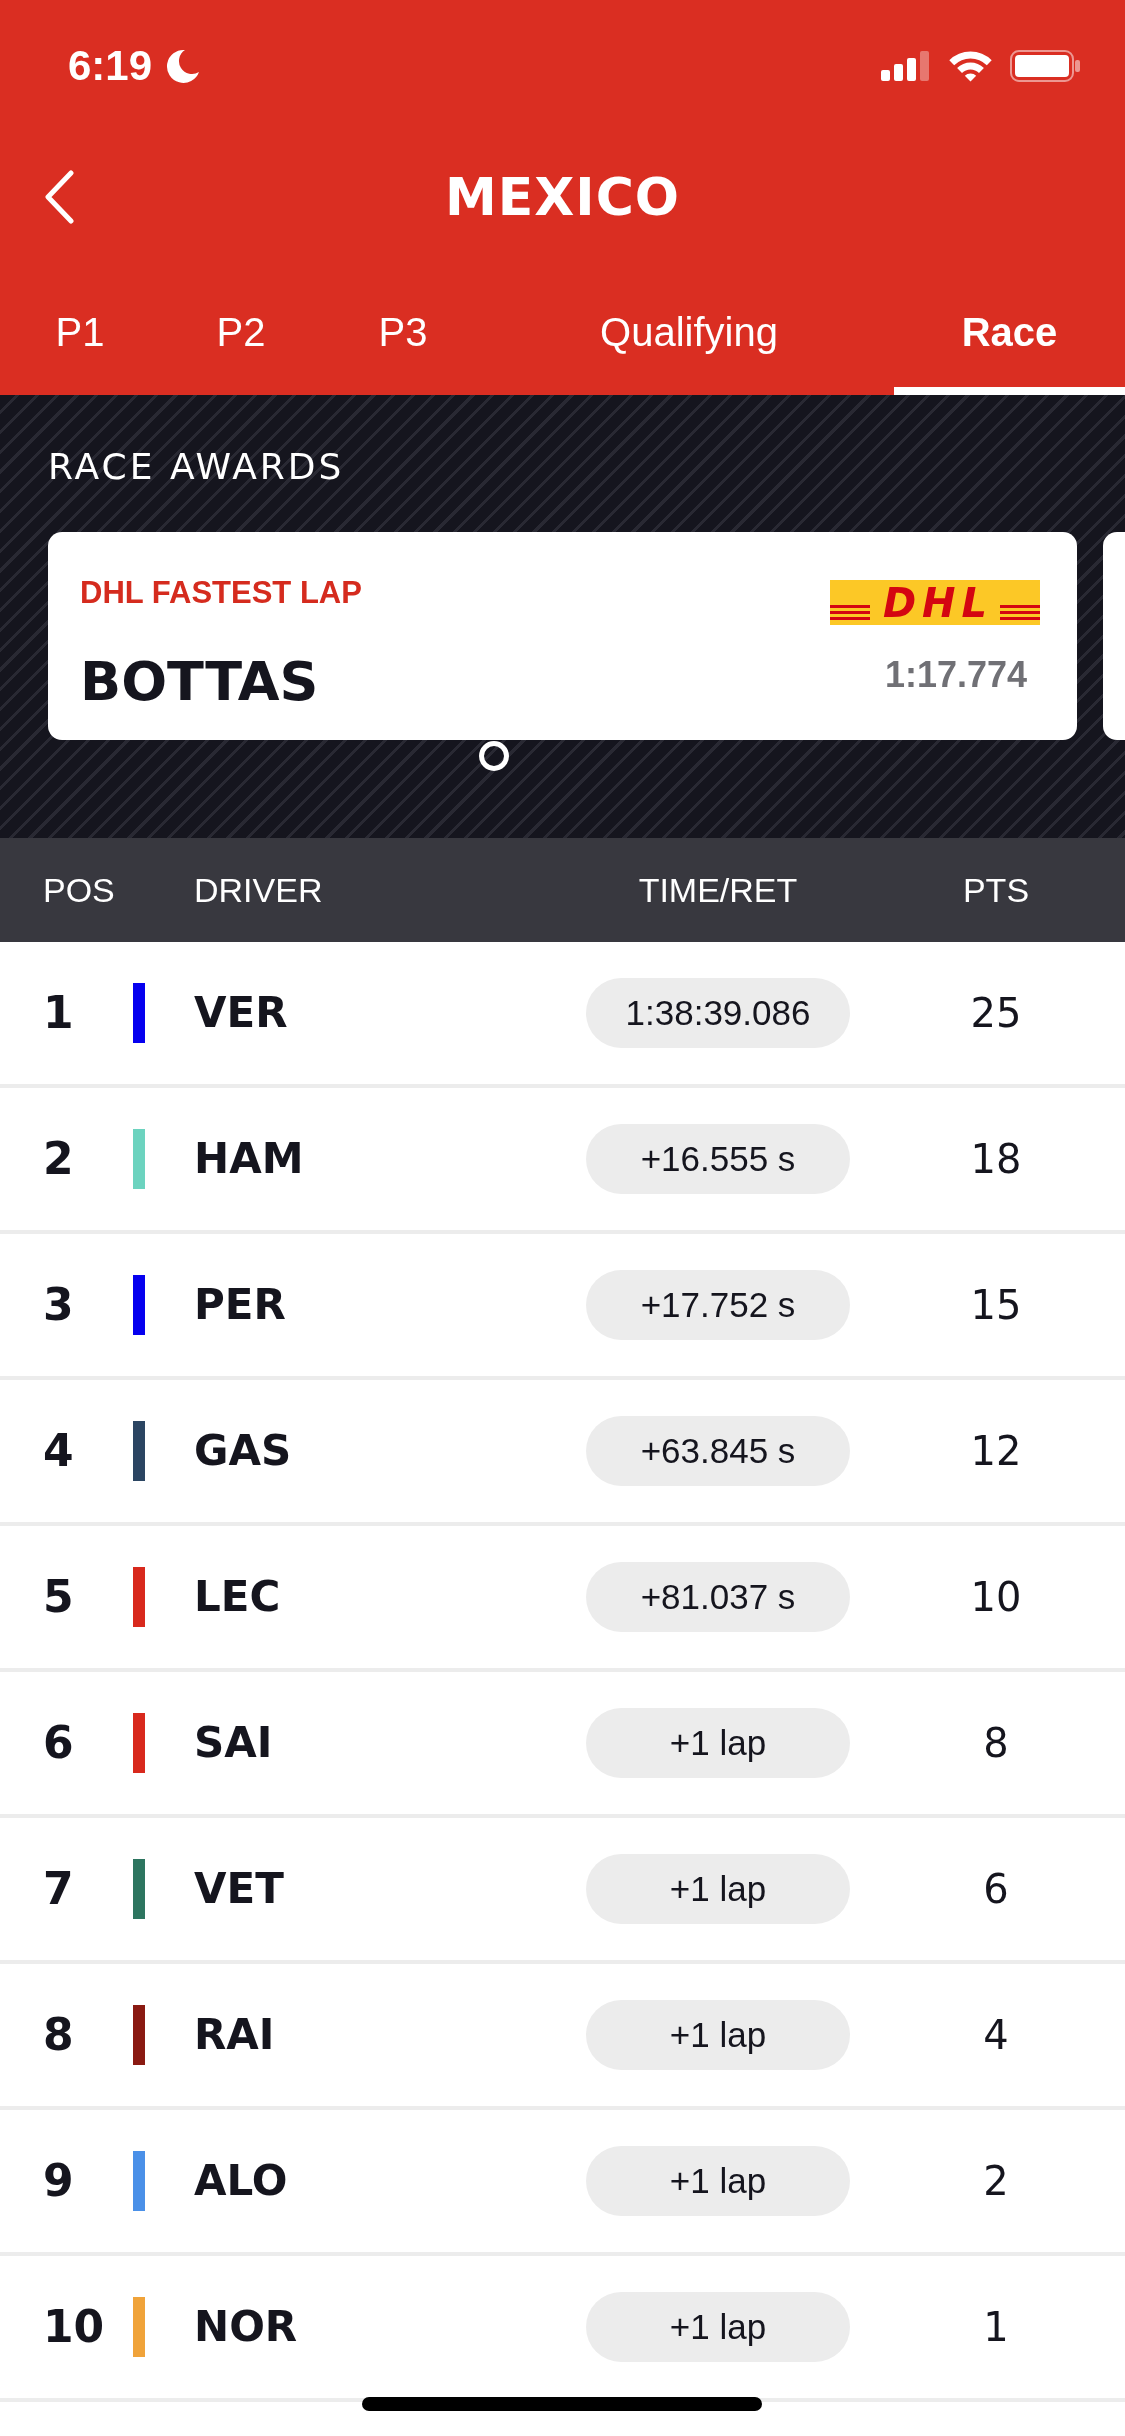  What do you see at coordinates (996, 2181) in the screenshot?
I see `points-value: 2` at bounding box center [996, 2181].